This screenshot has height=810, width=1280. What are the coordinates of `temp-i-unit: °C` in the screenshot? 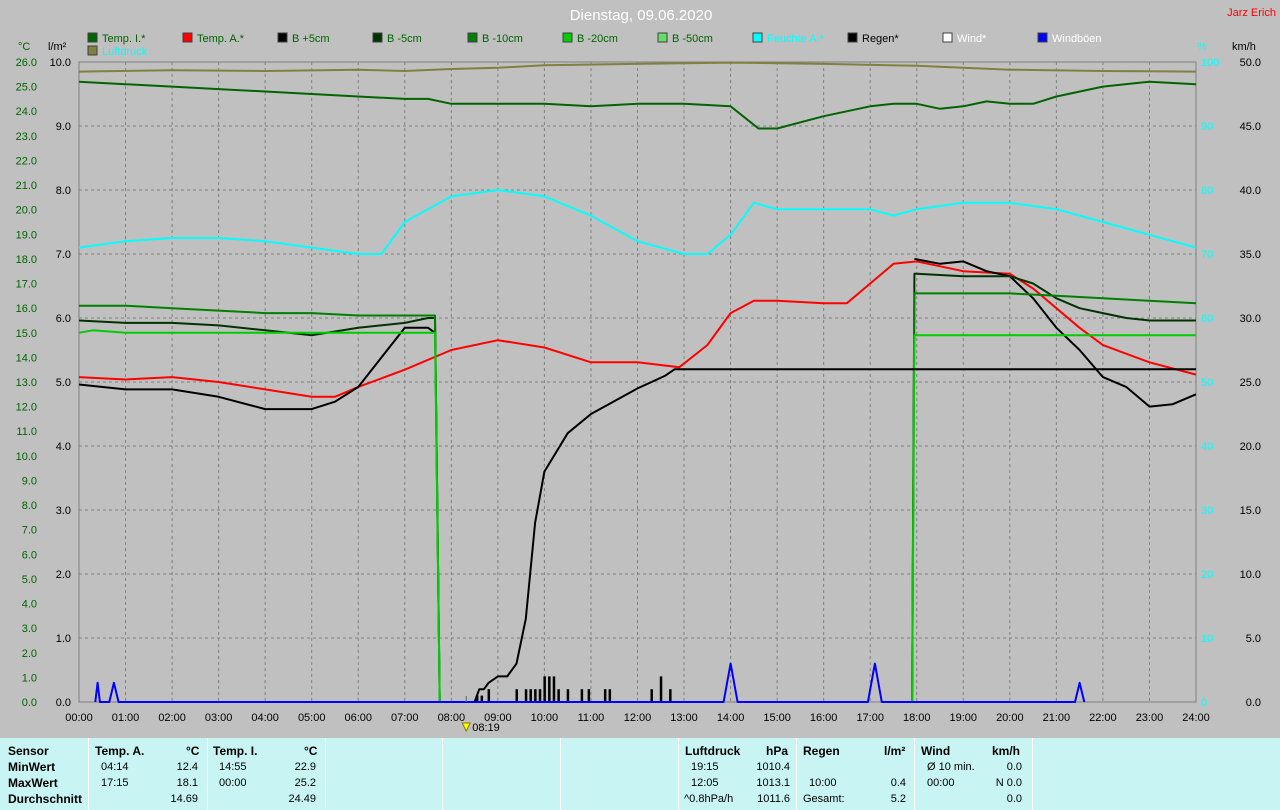 It's located at (311, 751).